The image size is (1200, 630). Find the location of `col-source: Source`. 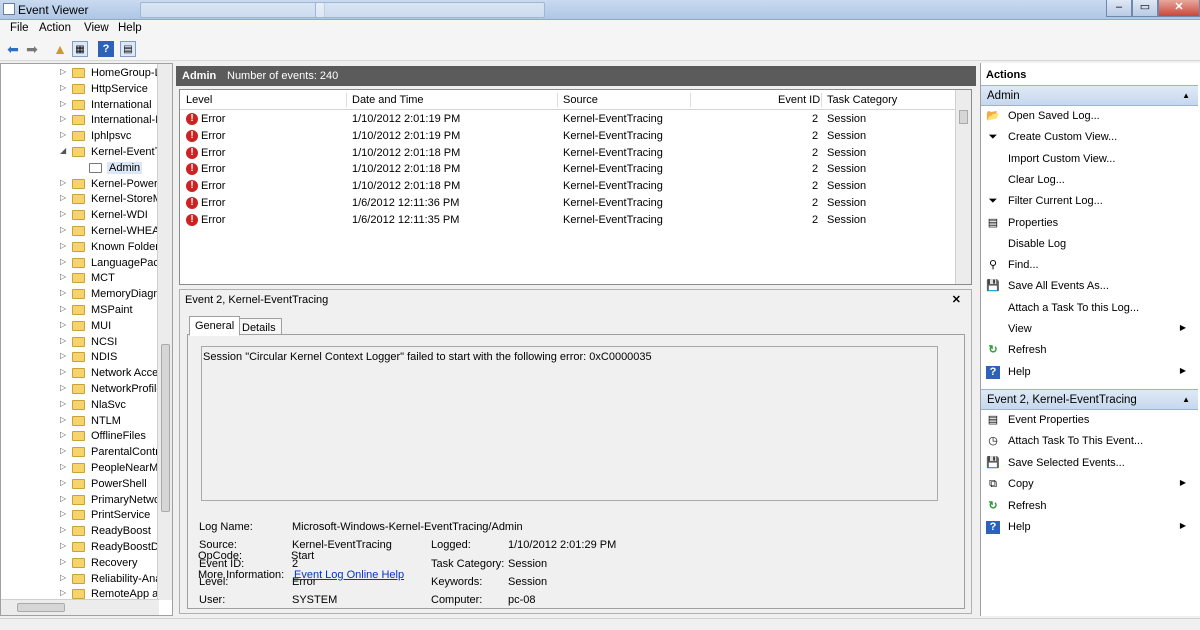

col-source: Source is located at coordinates (580, 100).